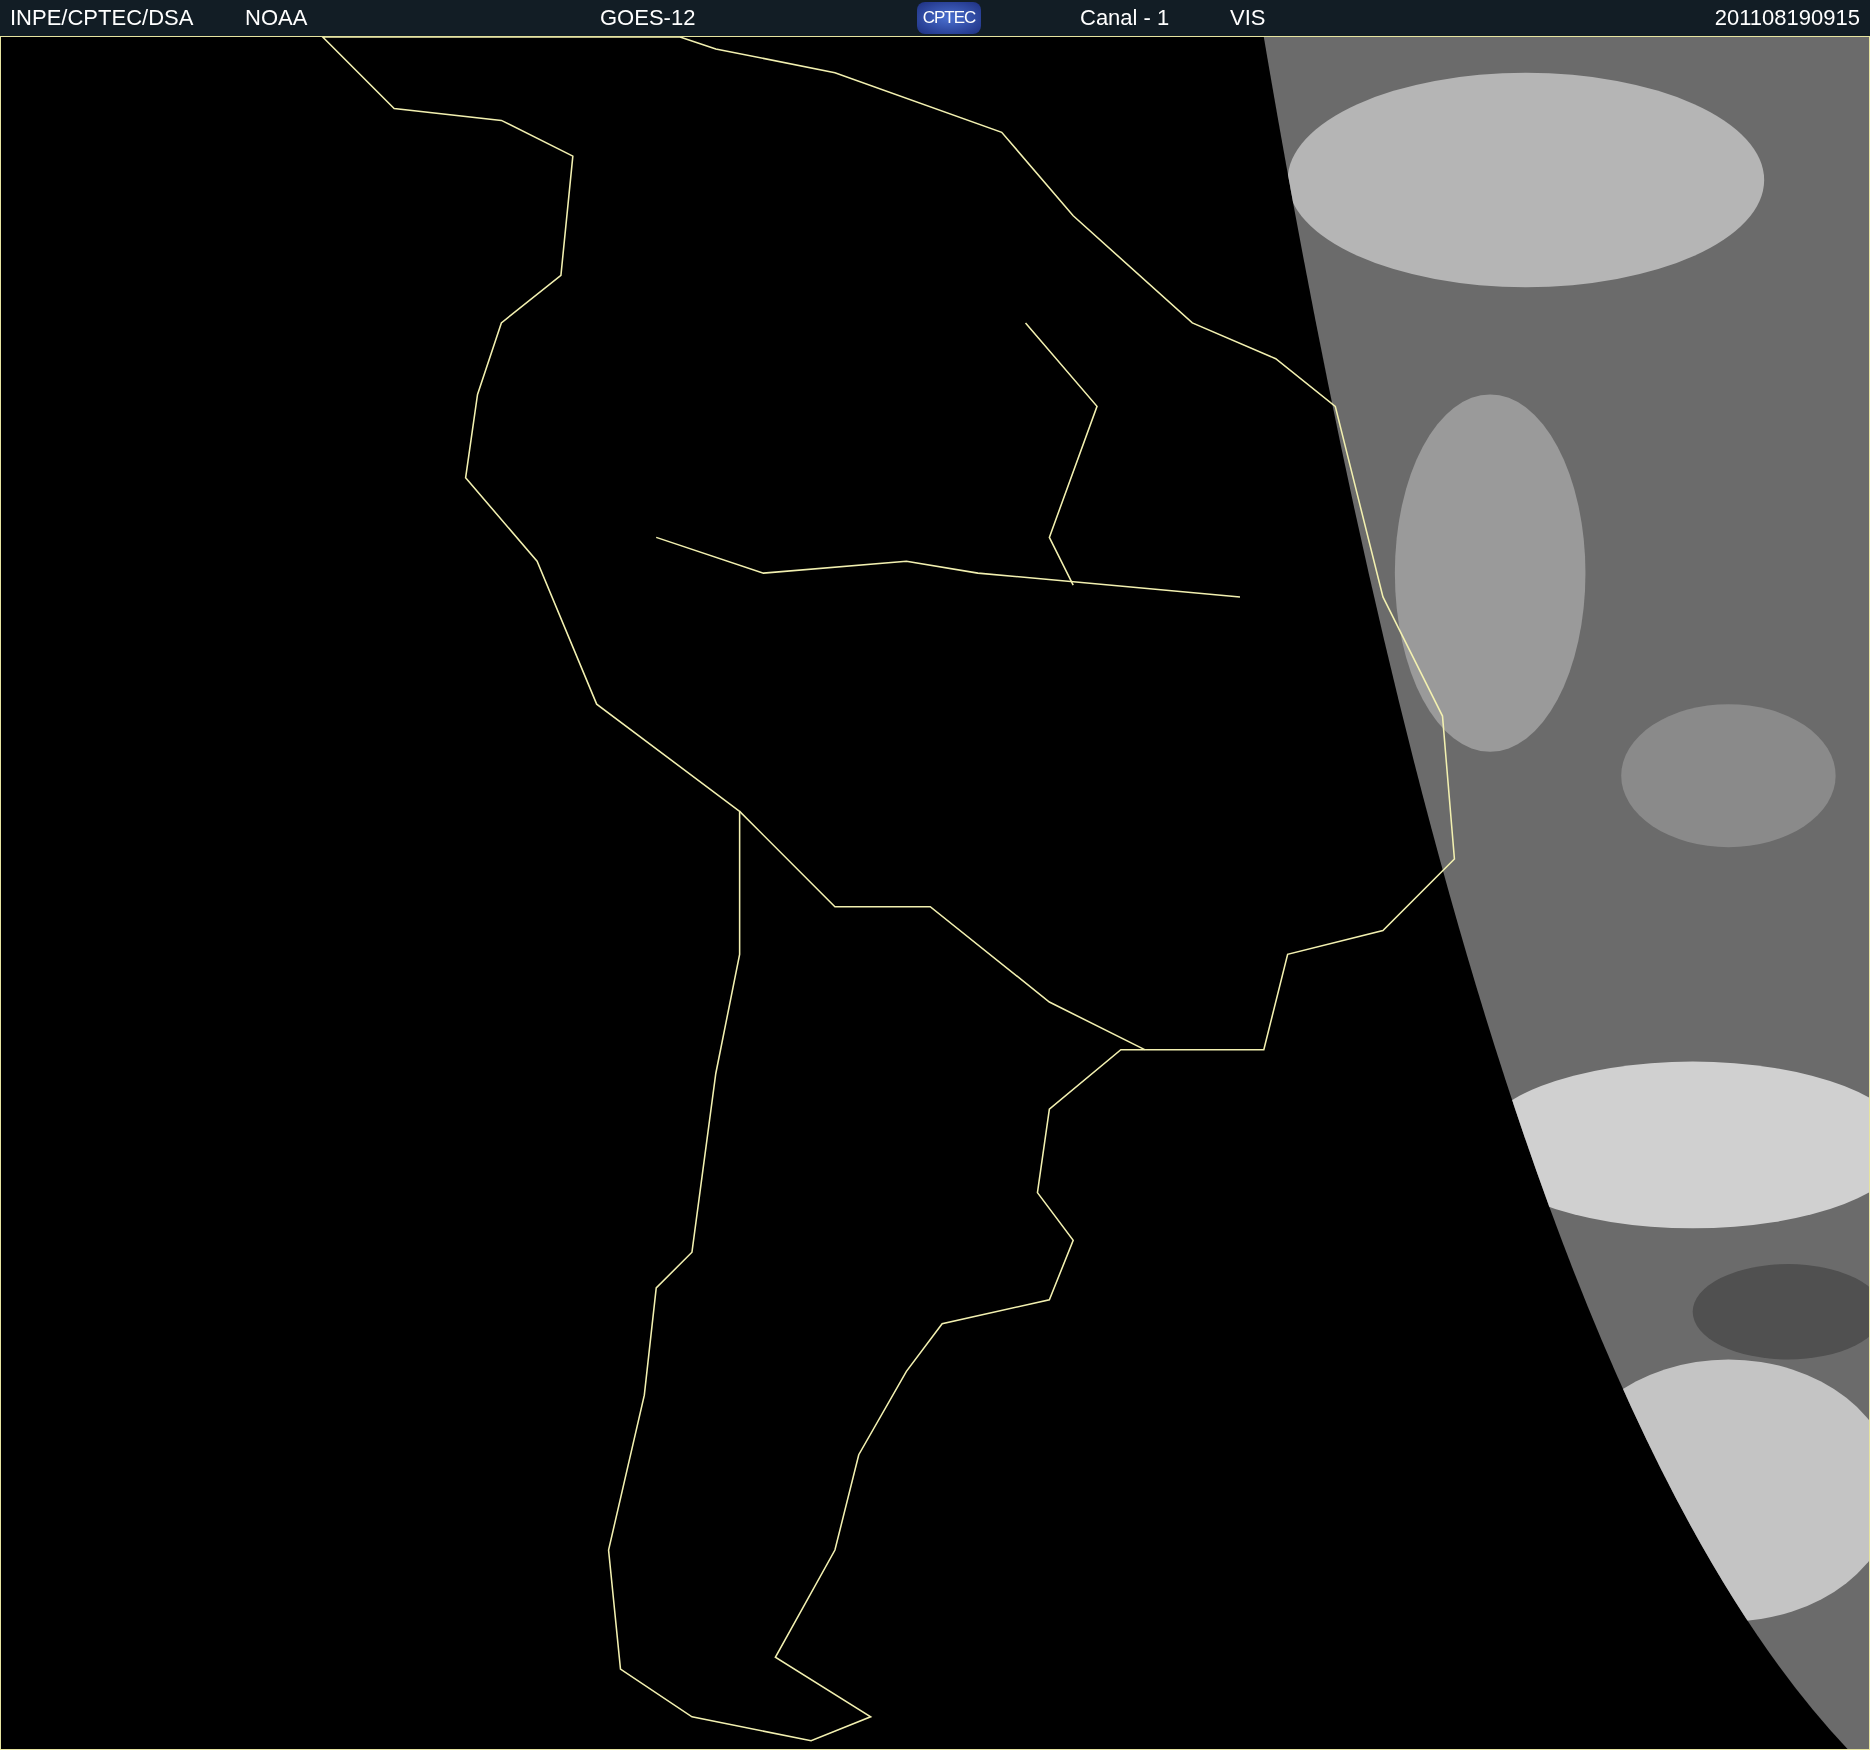 Image resolution: width=1870 pixels, height=1750 pixels. I want to click on channel-label: Canal - 1, so click(1125, 18).